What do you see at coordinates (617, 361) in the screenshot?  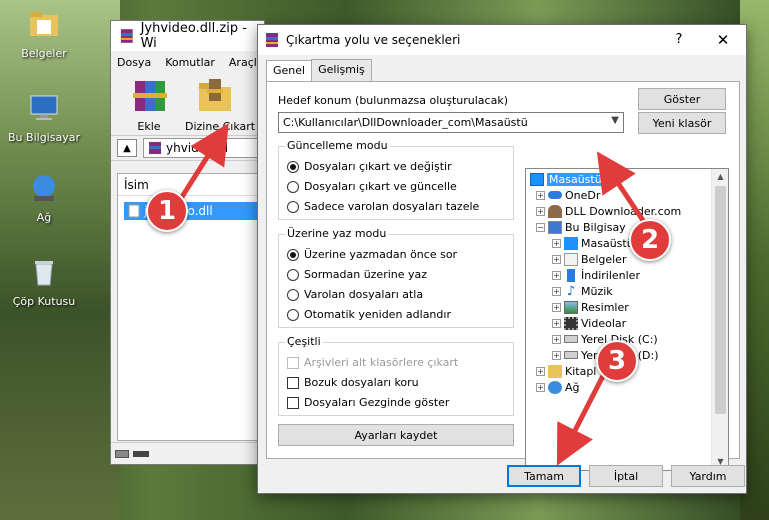 I see `step-badge-3: 3` at bounding box center [617, 361].